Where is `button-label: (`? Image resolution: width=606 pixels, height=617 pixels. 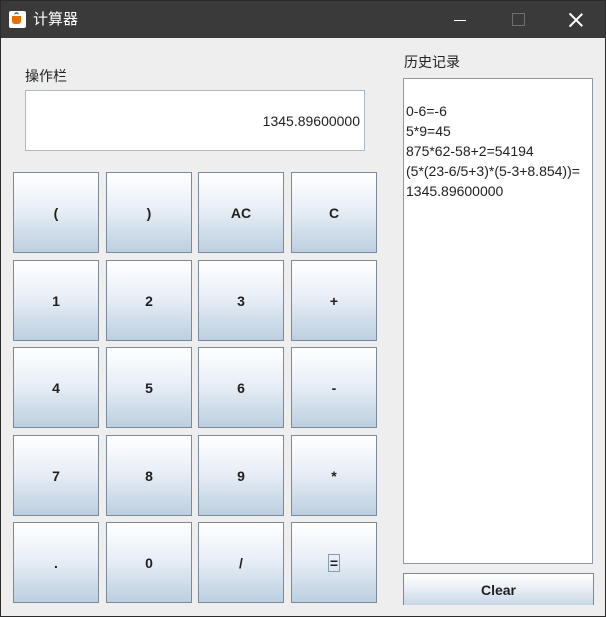 button-label: ( is located at coordinates (56, 212).